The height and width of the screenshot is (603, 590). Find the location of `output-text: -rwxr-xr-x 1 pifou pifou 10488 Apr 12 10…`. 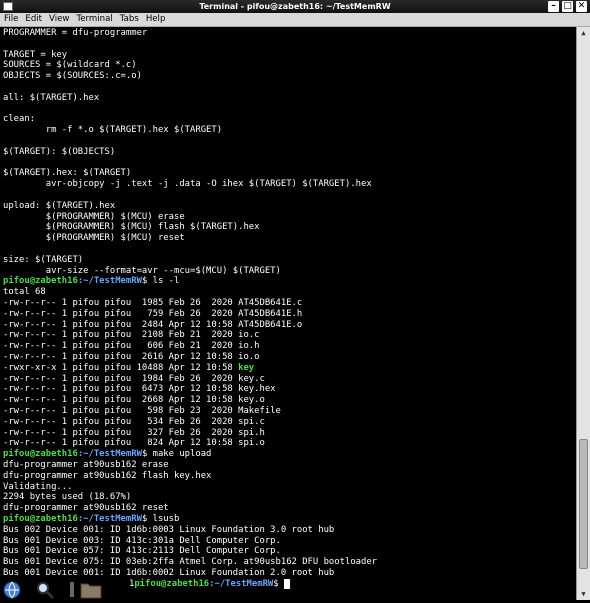

output-text: -rwxr-xr-x 1 pifou pifou 10488 Apr 12 10… is located at coordinates (121, 367).